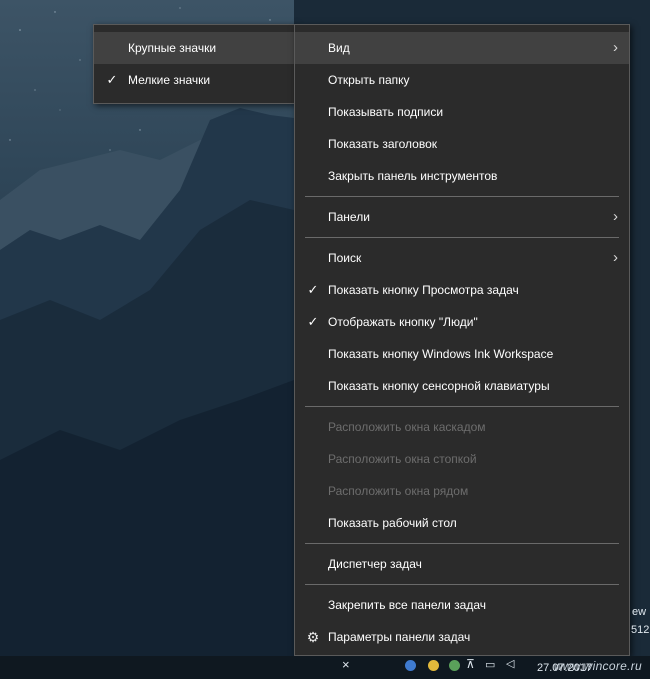  I want to click on menu-item-open-folder: Открыть папку, so click(462, 80).